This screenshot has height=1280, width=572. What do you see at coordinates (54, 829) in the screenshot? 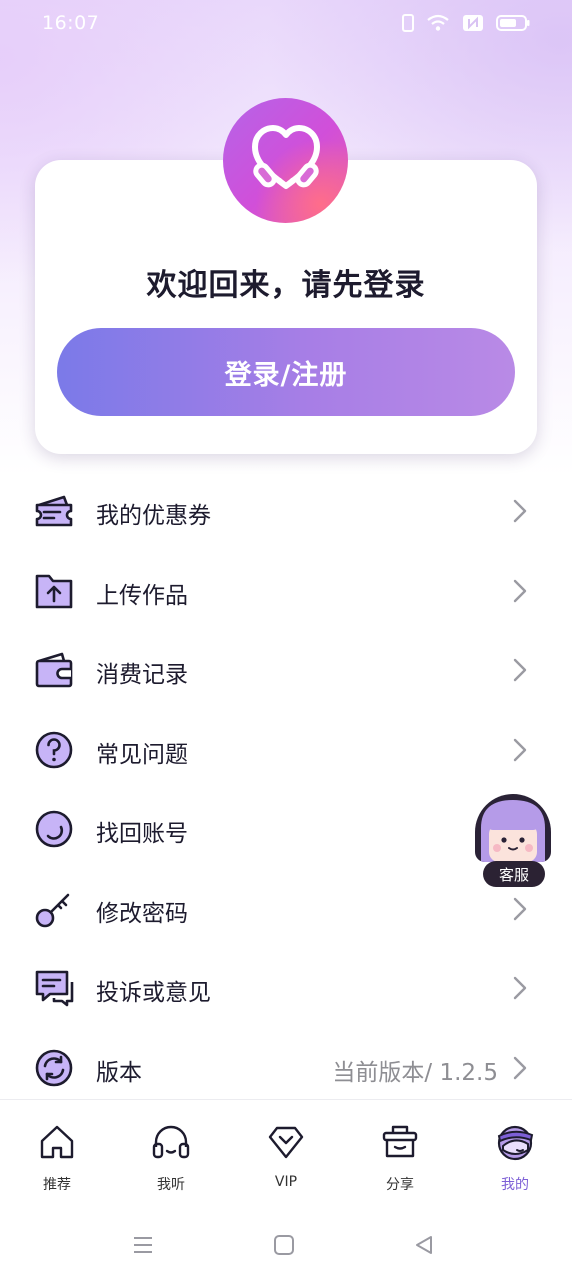
I see `recover-account-icon` at bounding box center [54, 829].